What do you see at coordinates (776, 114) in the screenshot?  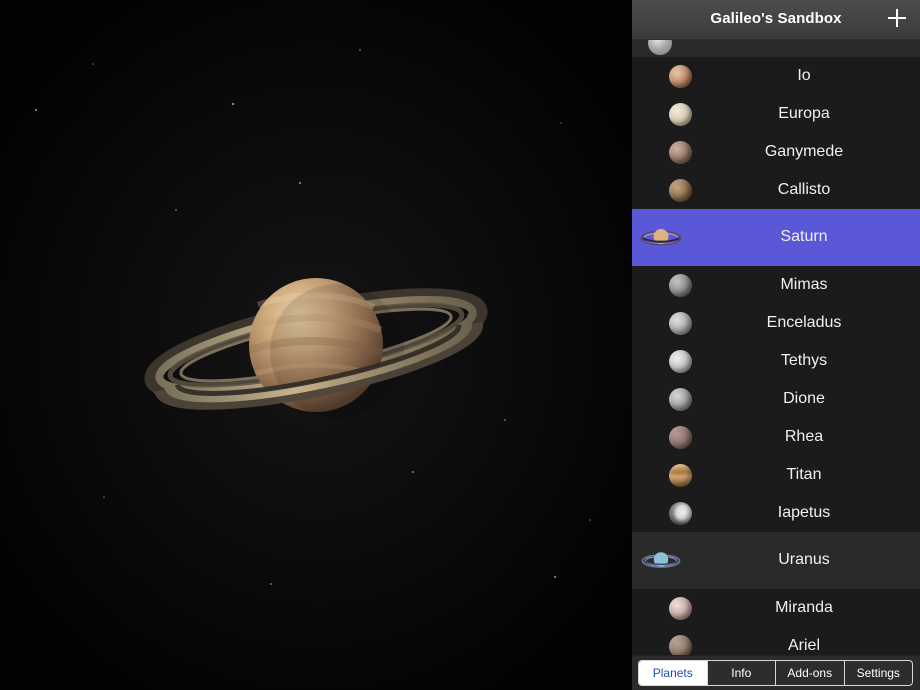 I see `list-item-europa: Europa` at bounding box center [776, 114].